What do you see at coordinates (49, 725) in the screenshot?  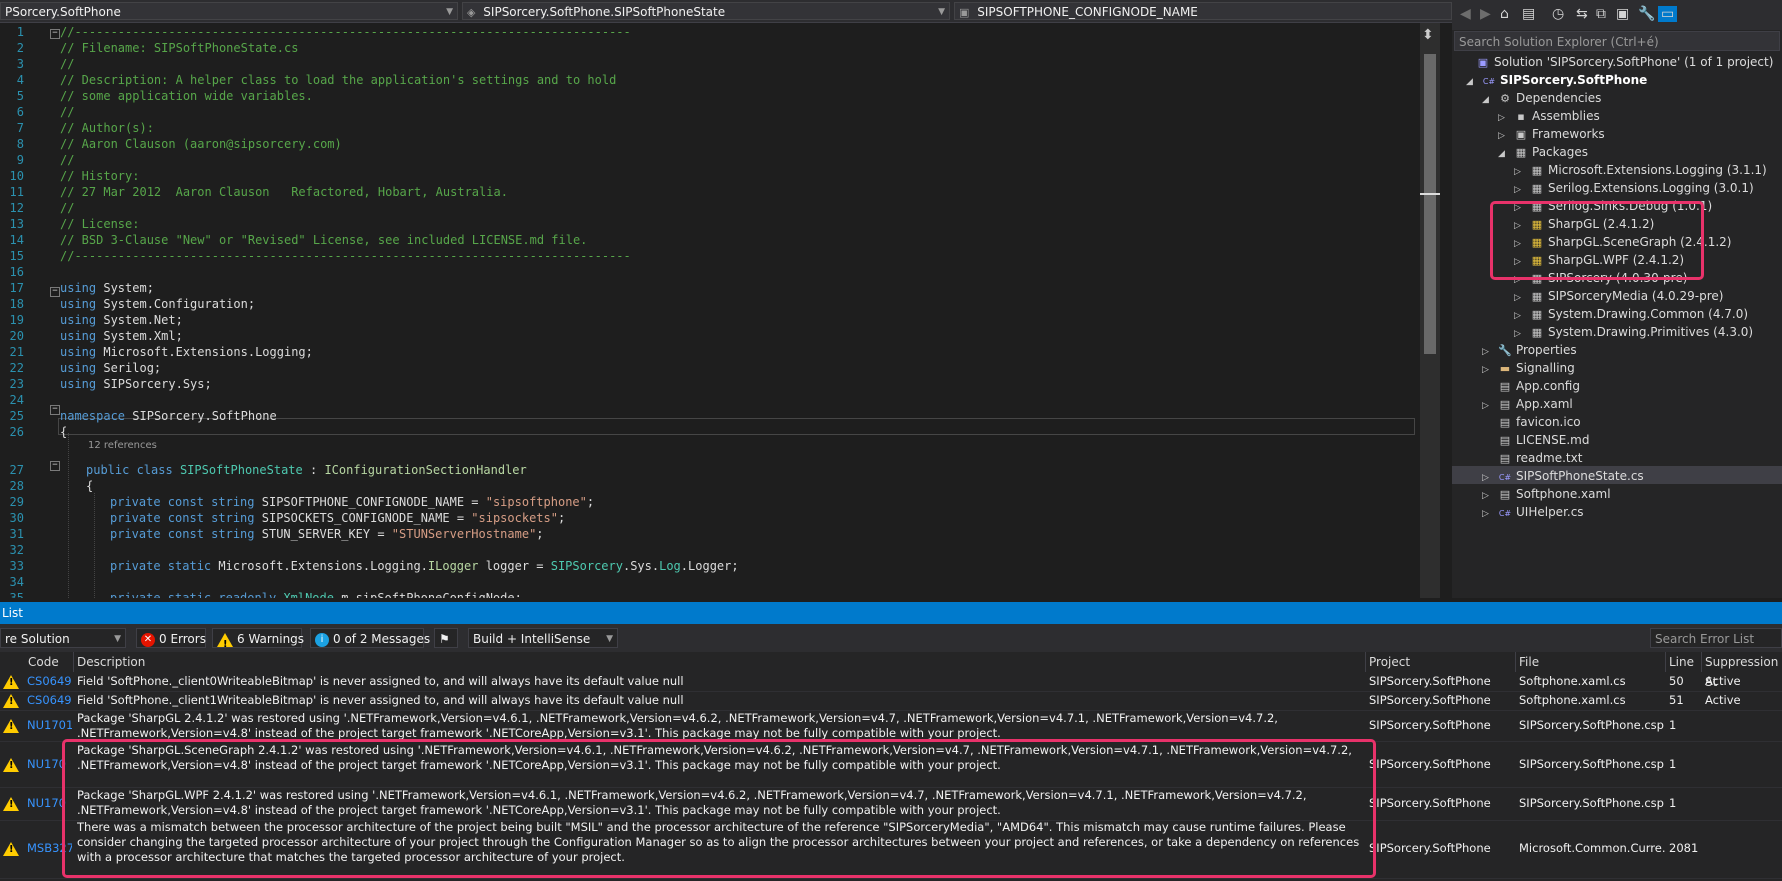 I see `error-code-link: NU1701` at bounding box center [49, 725].